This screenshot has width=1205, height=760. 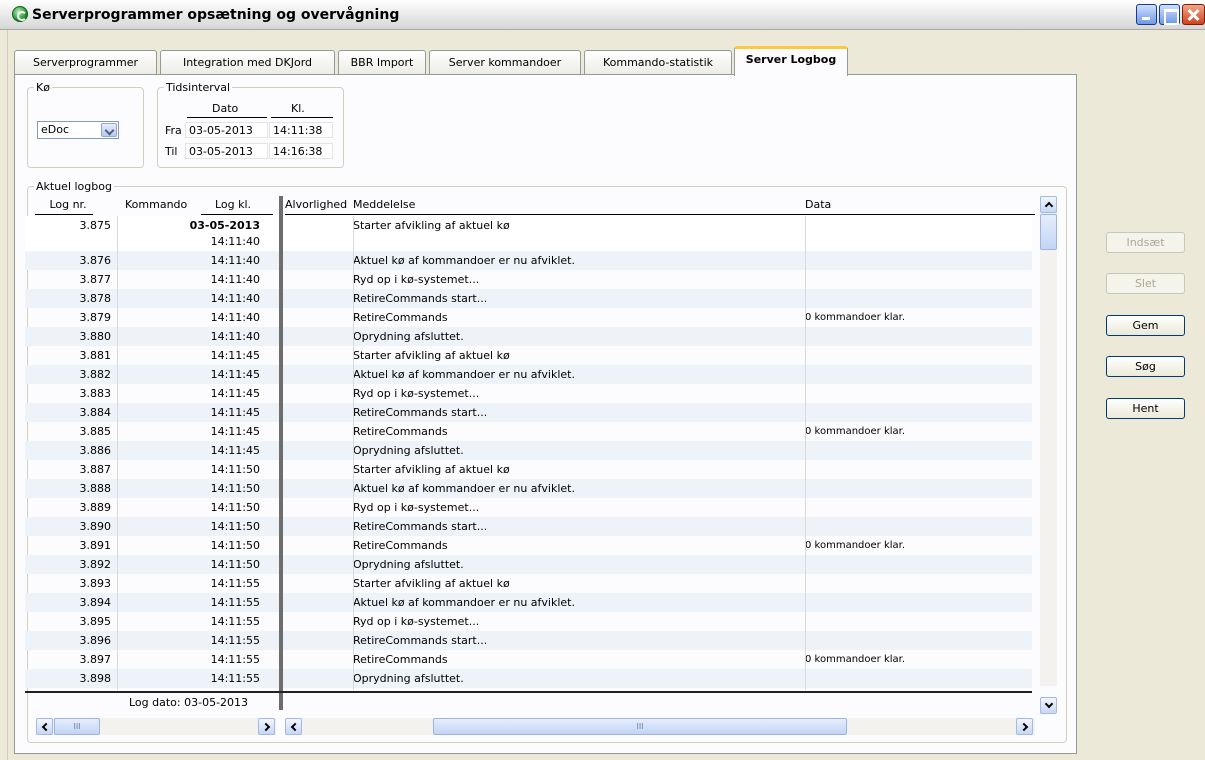 What do you see at coordinates (1145, 242) in the screenshot?
I see `insert-button: Indsæt` at bounding box center [1145, 242].